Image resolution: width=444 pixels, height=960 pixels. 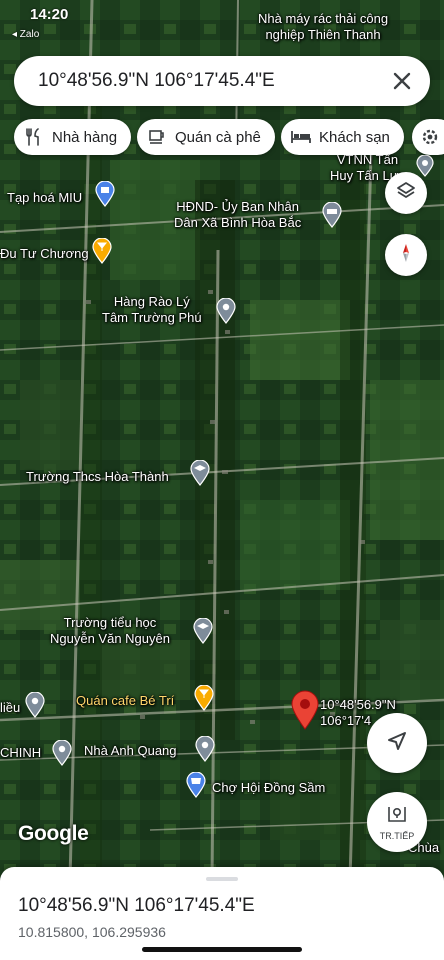 What do you see at coordinates (332, 215) in the screenshot?
I see `government-pin-icon` at bounding box center [332, 215].